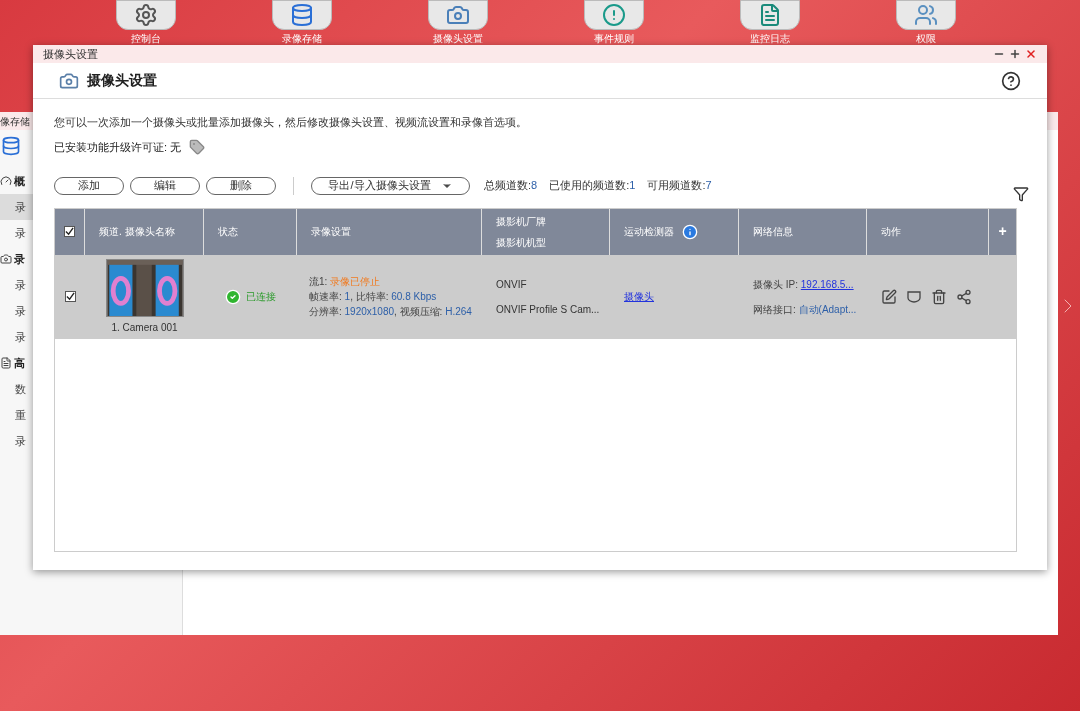 This screenshot has height=711, width=1080. I want to click on recording-info: 分辨率: 1920x1080, 视频压缩: H.264, so click(391, 312).